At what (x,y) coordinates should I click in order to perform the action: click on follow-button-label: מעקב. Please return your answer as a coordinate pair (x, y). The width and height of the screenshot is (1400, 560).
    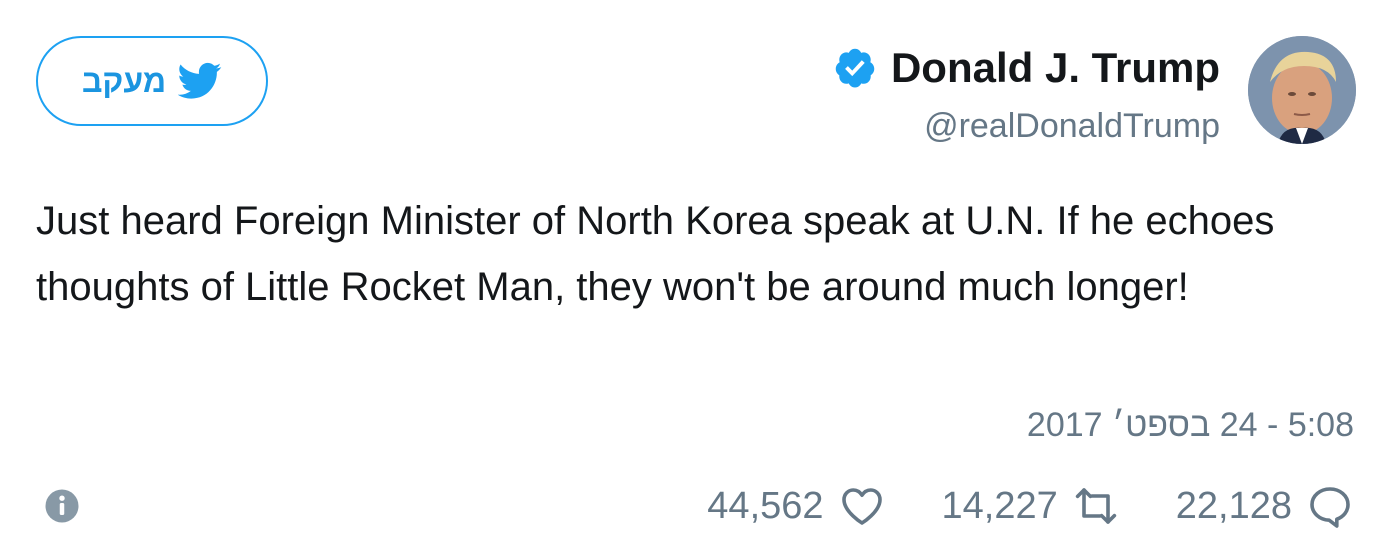
    Looking at the image, I should click on (124, 80).